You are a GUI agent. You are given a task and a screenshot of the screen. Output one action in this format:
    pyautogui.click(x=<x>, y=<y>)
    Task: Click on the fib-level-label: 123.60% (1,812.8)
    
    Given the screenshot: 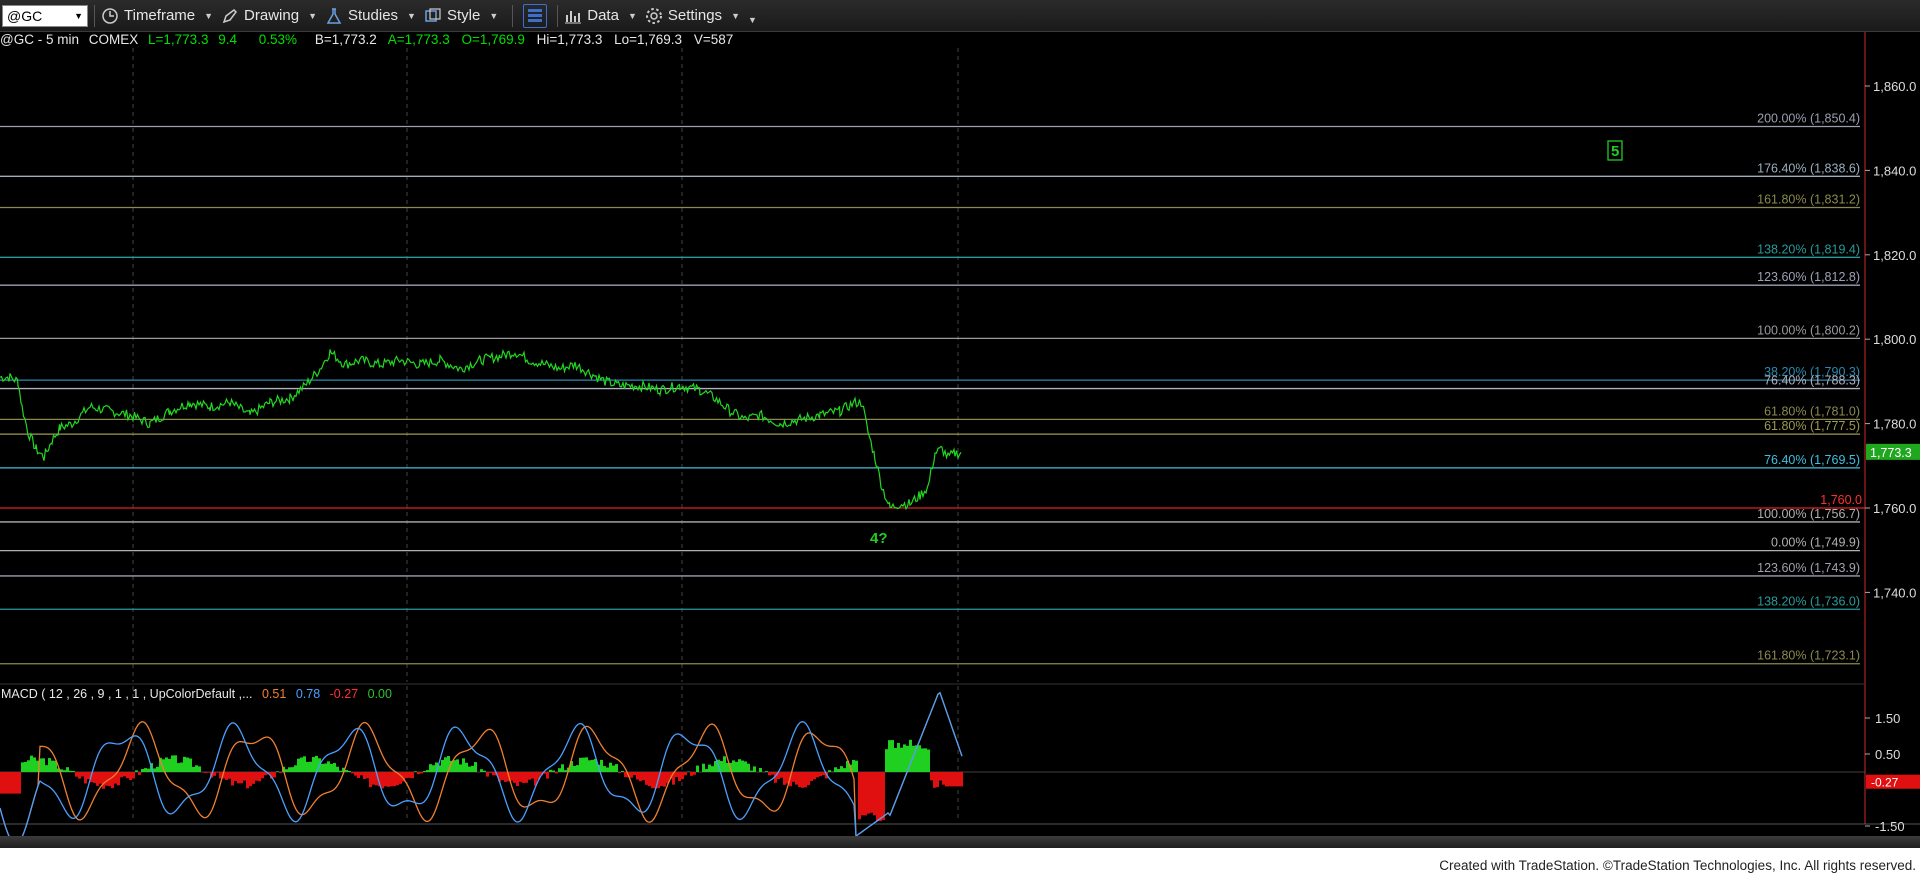 What is the action you would take?
    pyautogui.click(x=1808, y=277)
    